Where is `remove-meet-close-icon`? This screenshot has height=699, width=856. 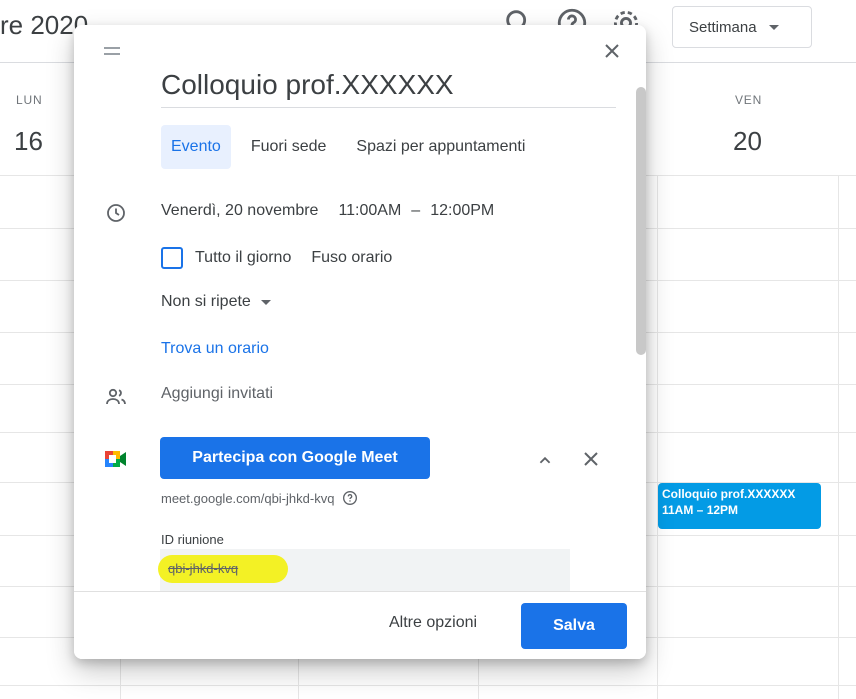 remove-meet-close-icon is located at coordinates (591, 459).